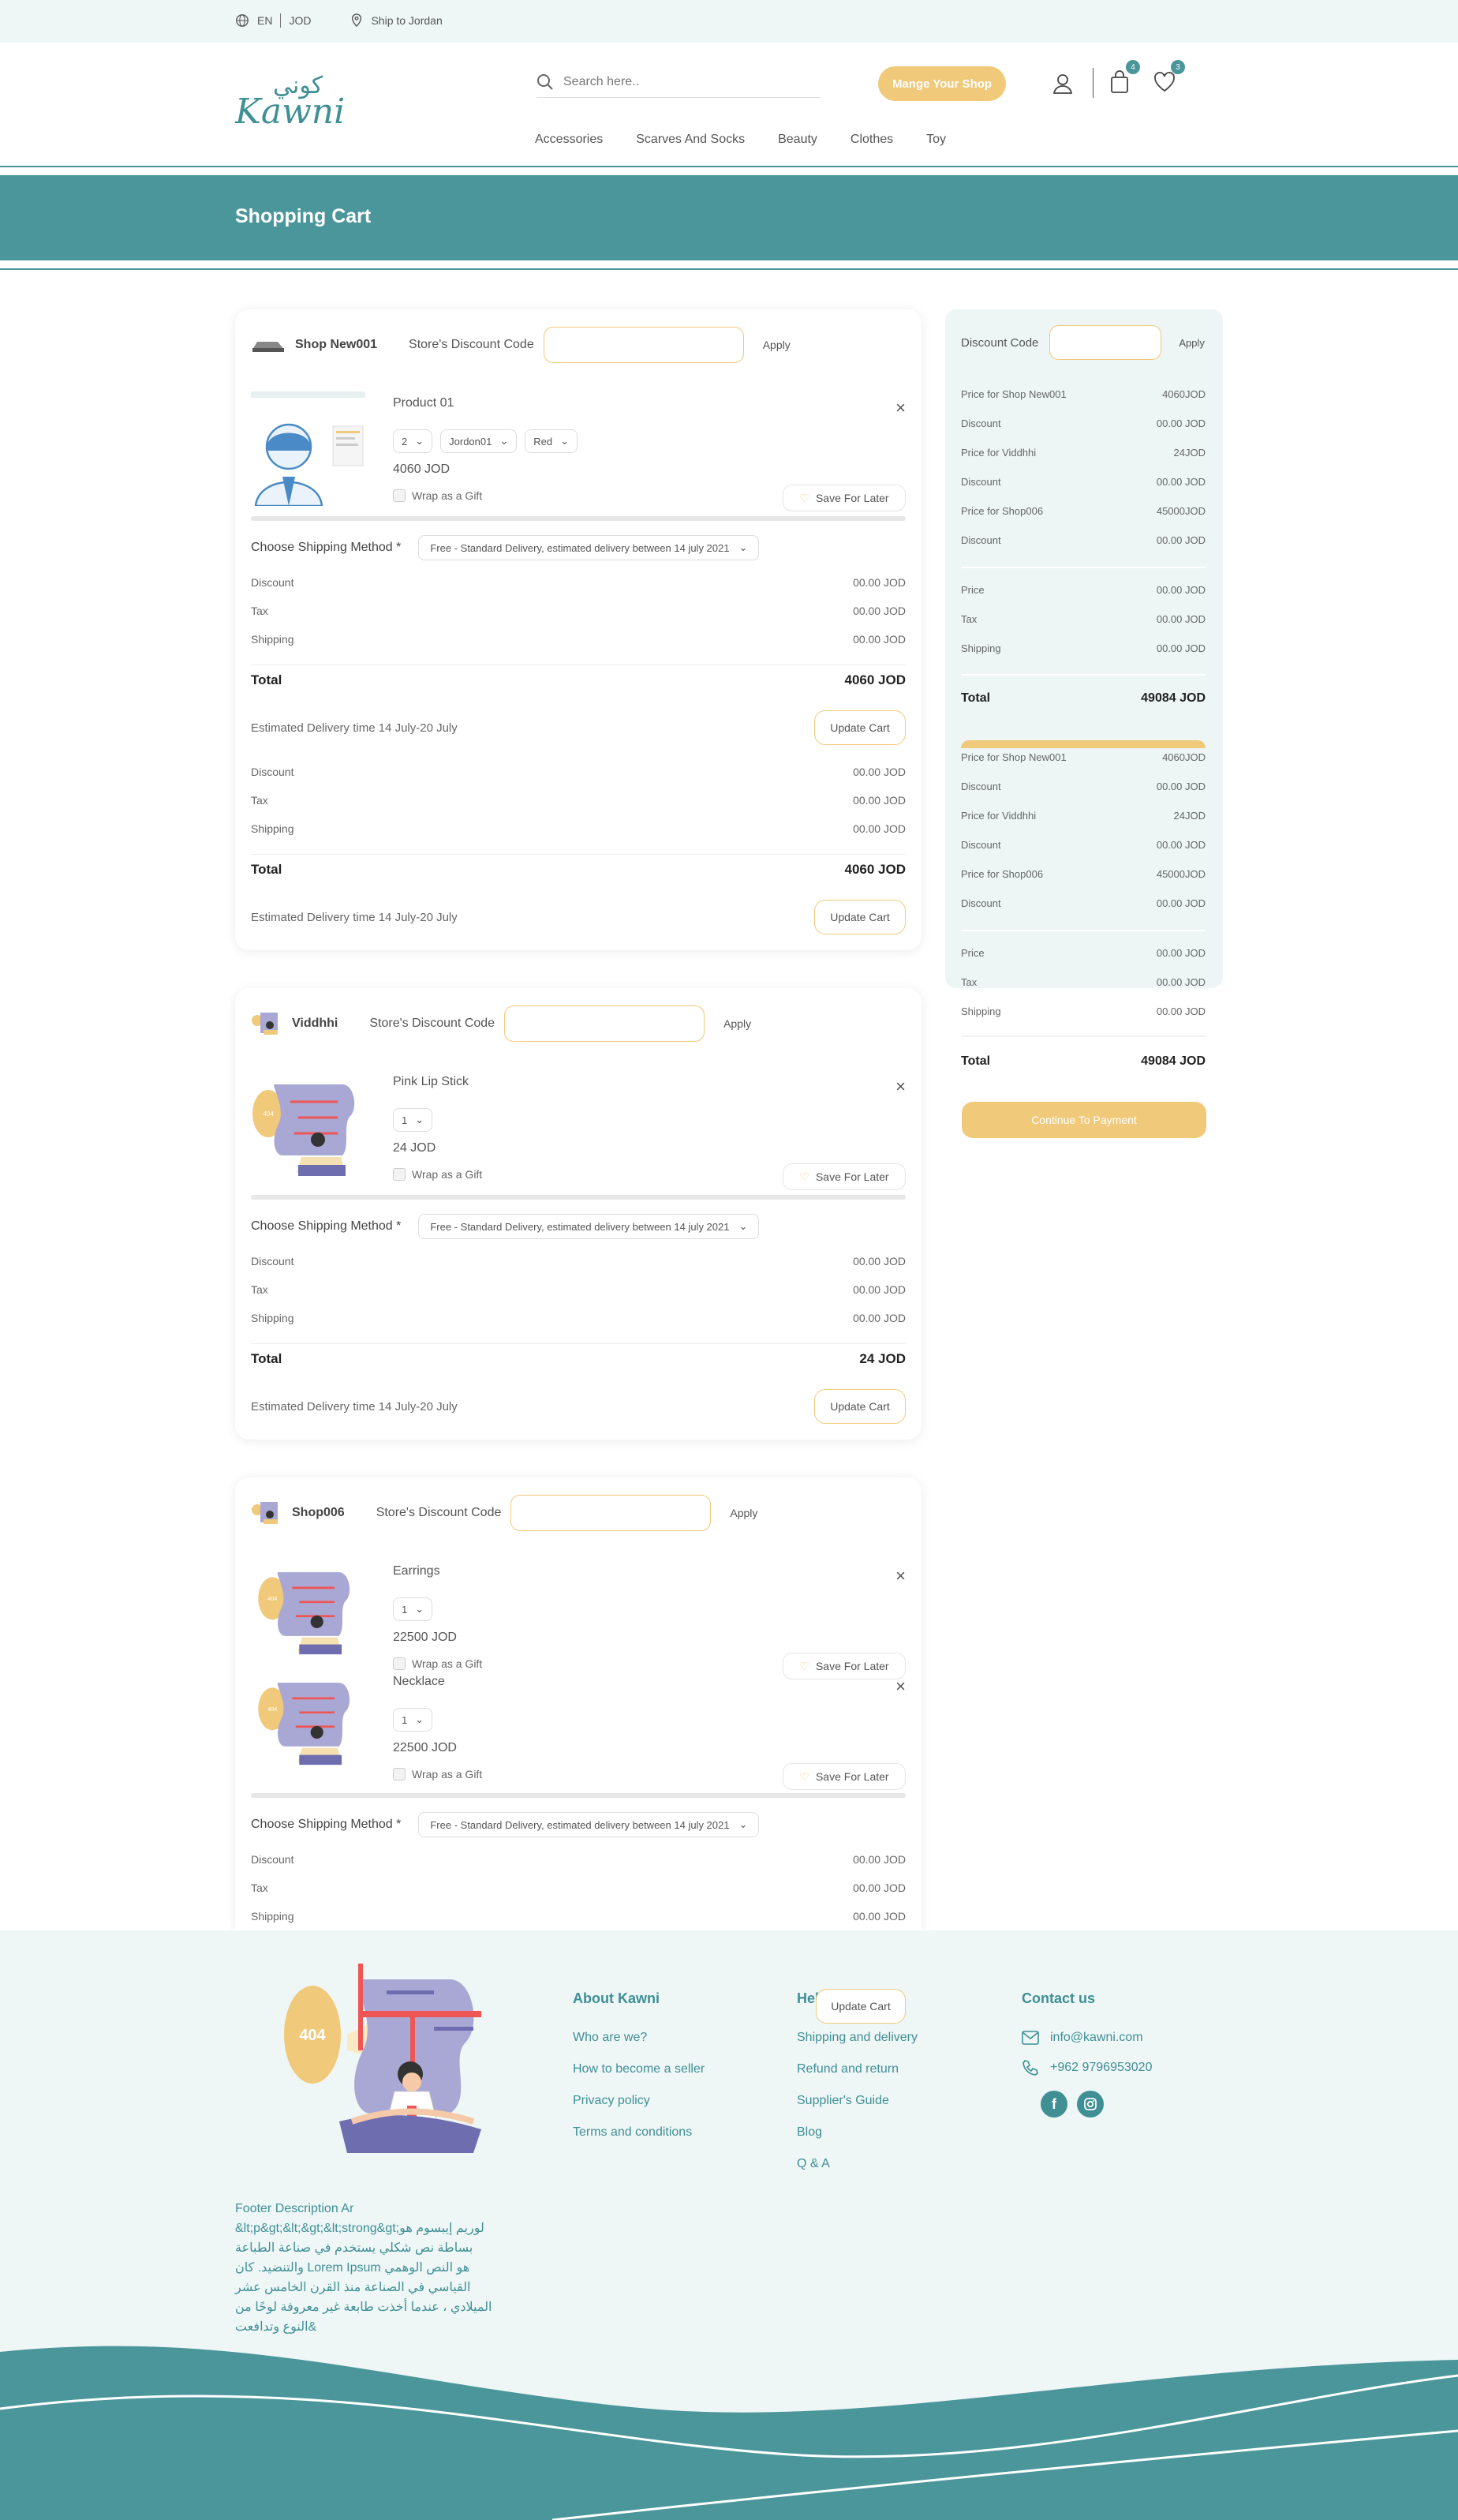 Image resolution: width=1458 pixels, height=2520 pixels. What do you see at coordinates (639, 2038) in the screenshot?
I see `footer-link: Who are we?` at bounding box center [639, 2038].